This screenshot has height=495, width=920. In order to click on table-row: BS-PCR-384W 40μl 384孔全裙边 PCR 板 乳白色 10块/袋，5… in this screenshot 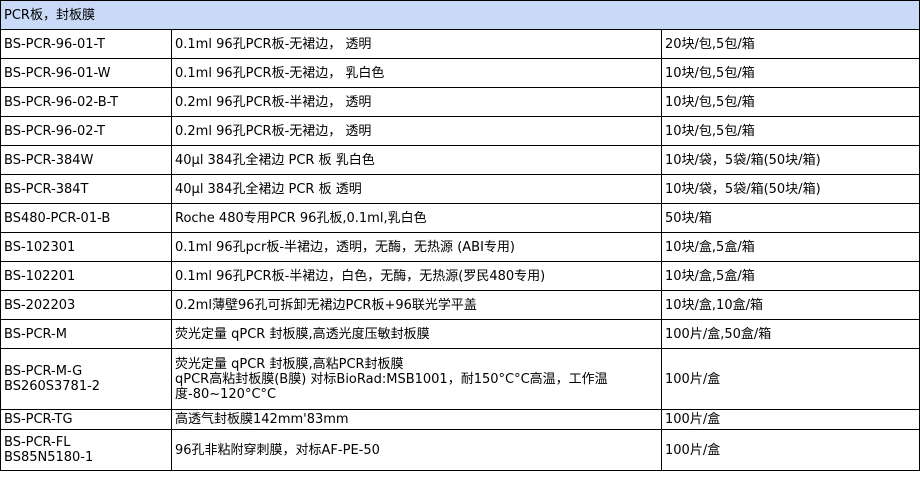, I will do `click(460, 160)`.